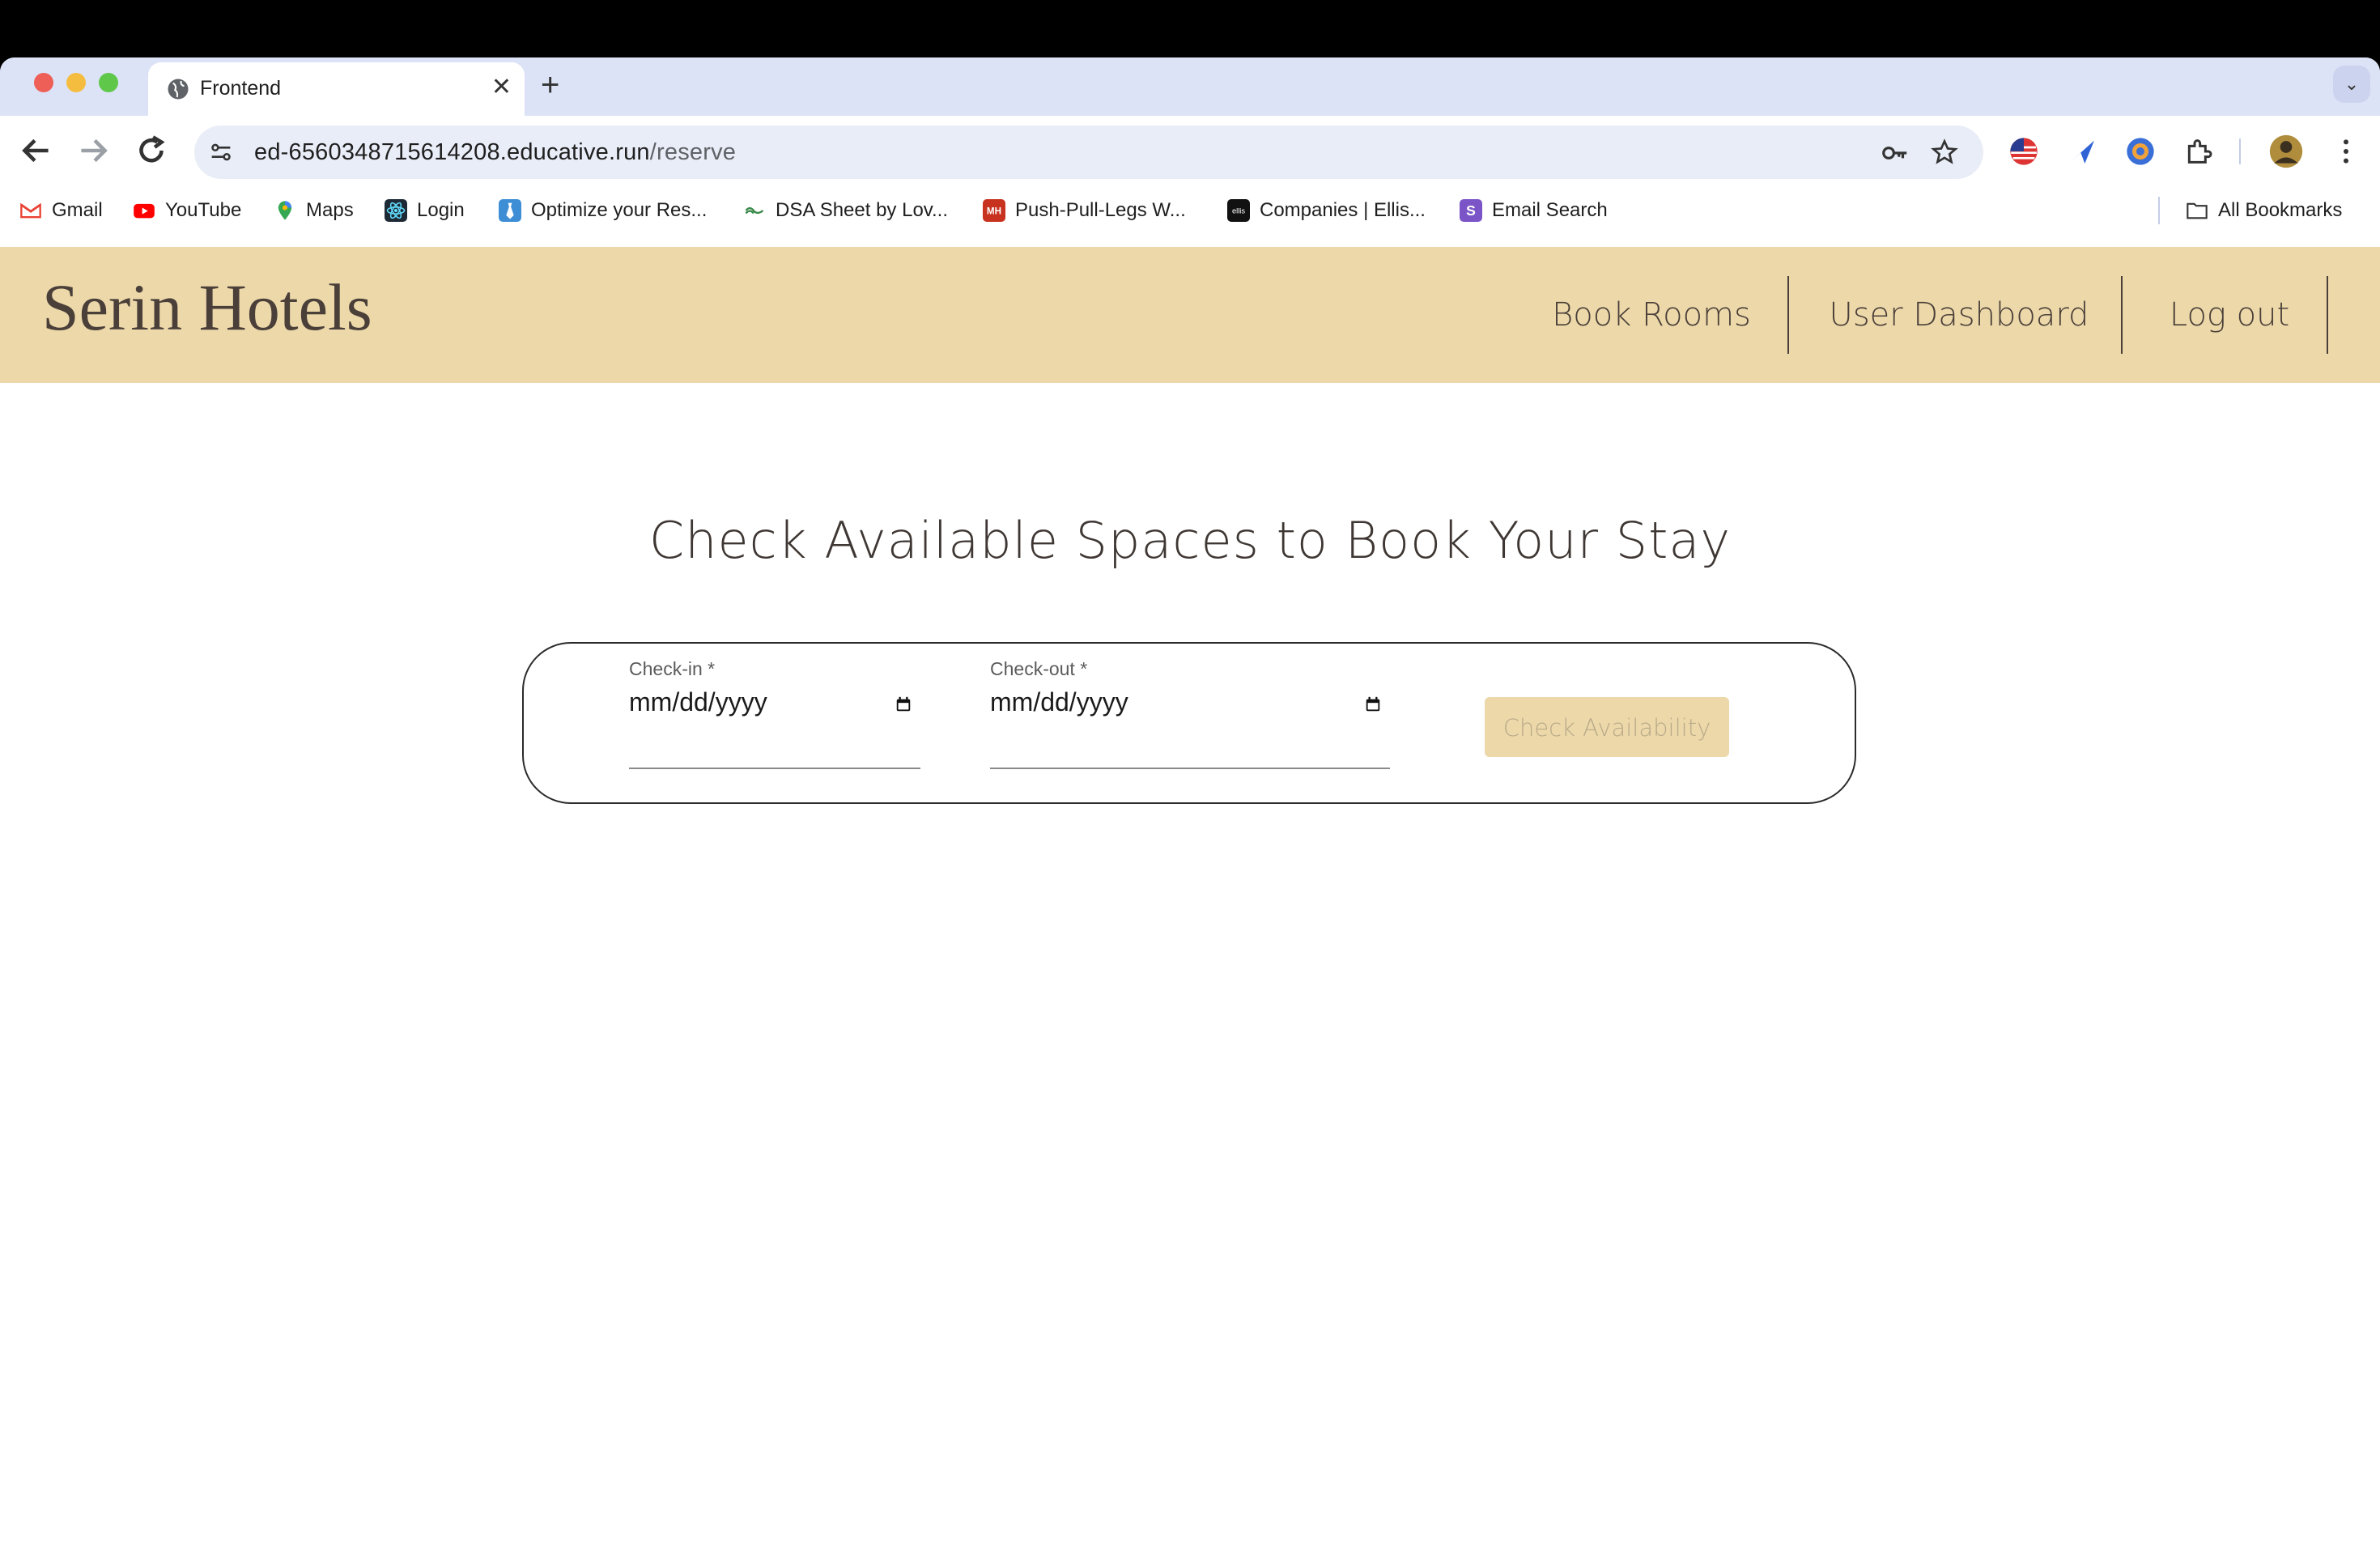  Describe the element at coordinates (1550, 210) in the screenshot. I see `bookmark-label: Email Search` at that location.